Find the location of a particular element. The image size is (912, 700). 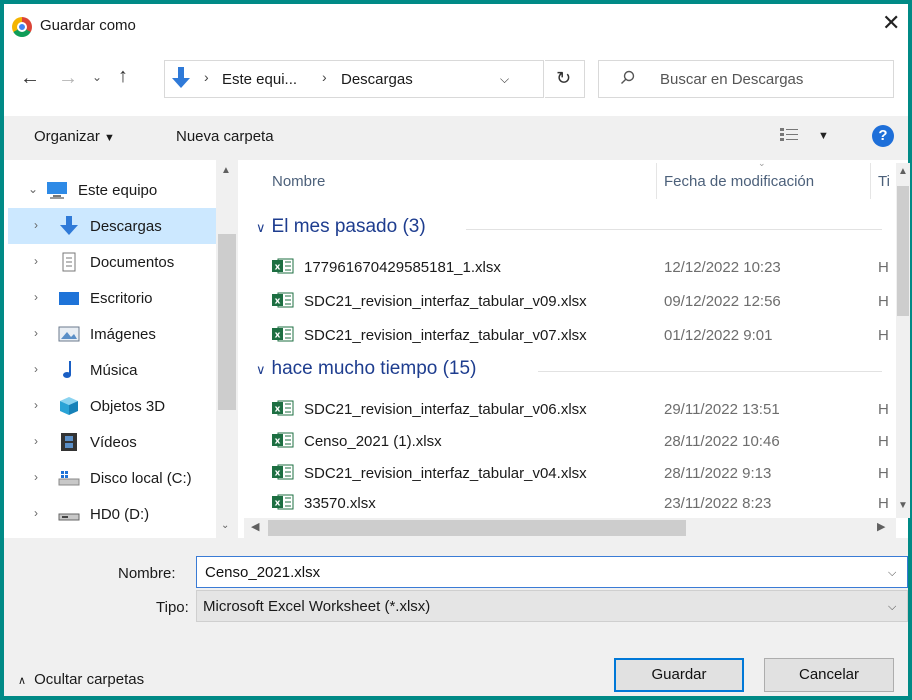

up-arrow-icon: ↑ is located at coordinates (123, 76).